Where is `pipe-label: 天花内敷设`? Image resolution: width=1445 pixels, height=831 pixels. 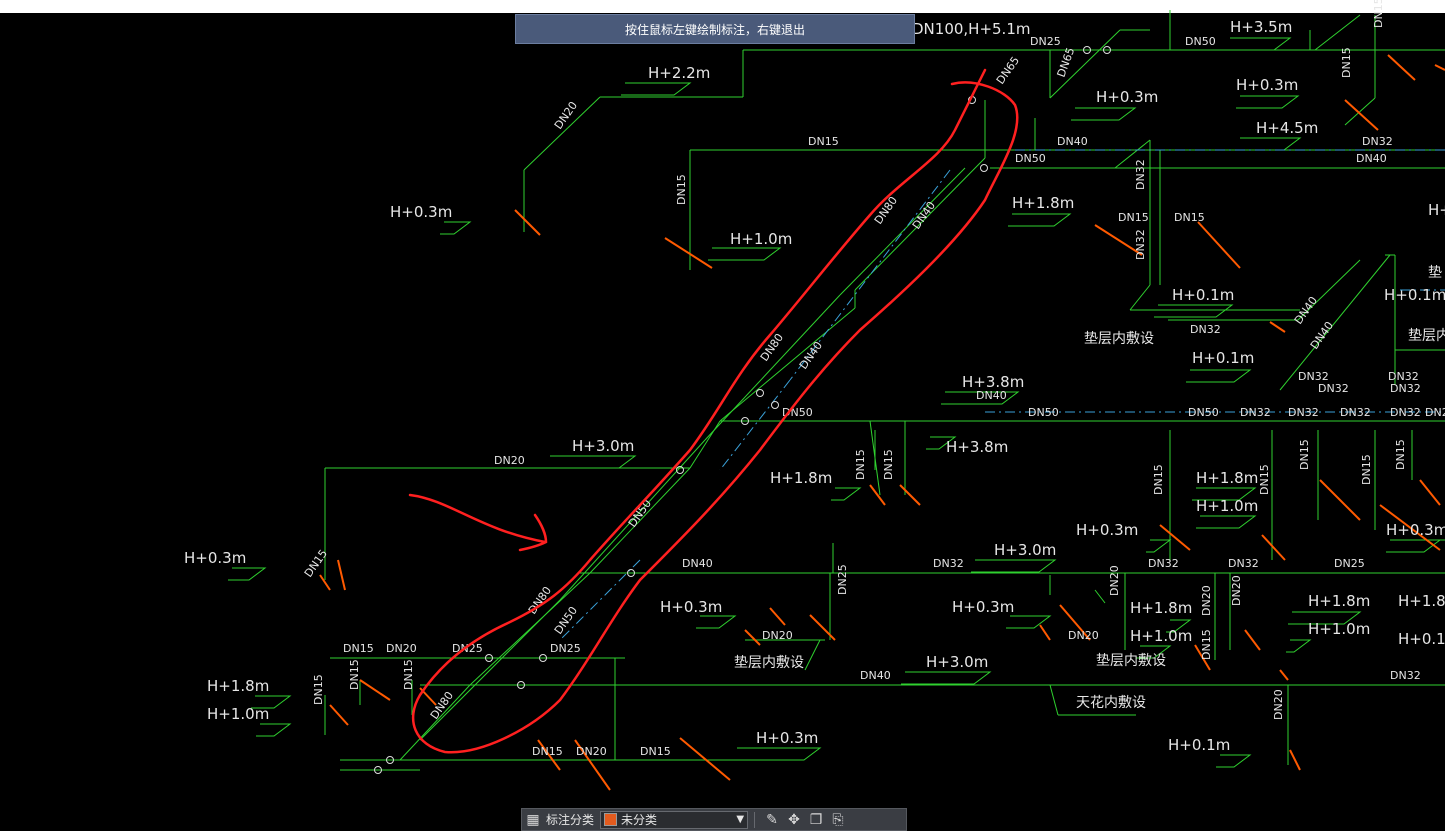 pipe-label: 天花内敷设 is located at coordinates (1111, 703).